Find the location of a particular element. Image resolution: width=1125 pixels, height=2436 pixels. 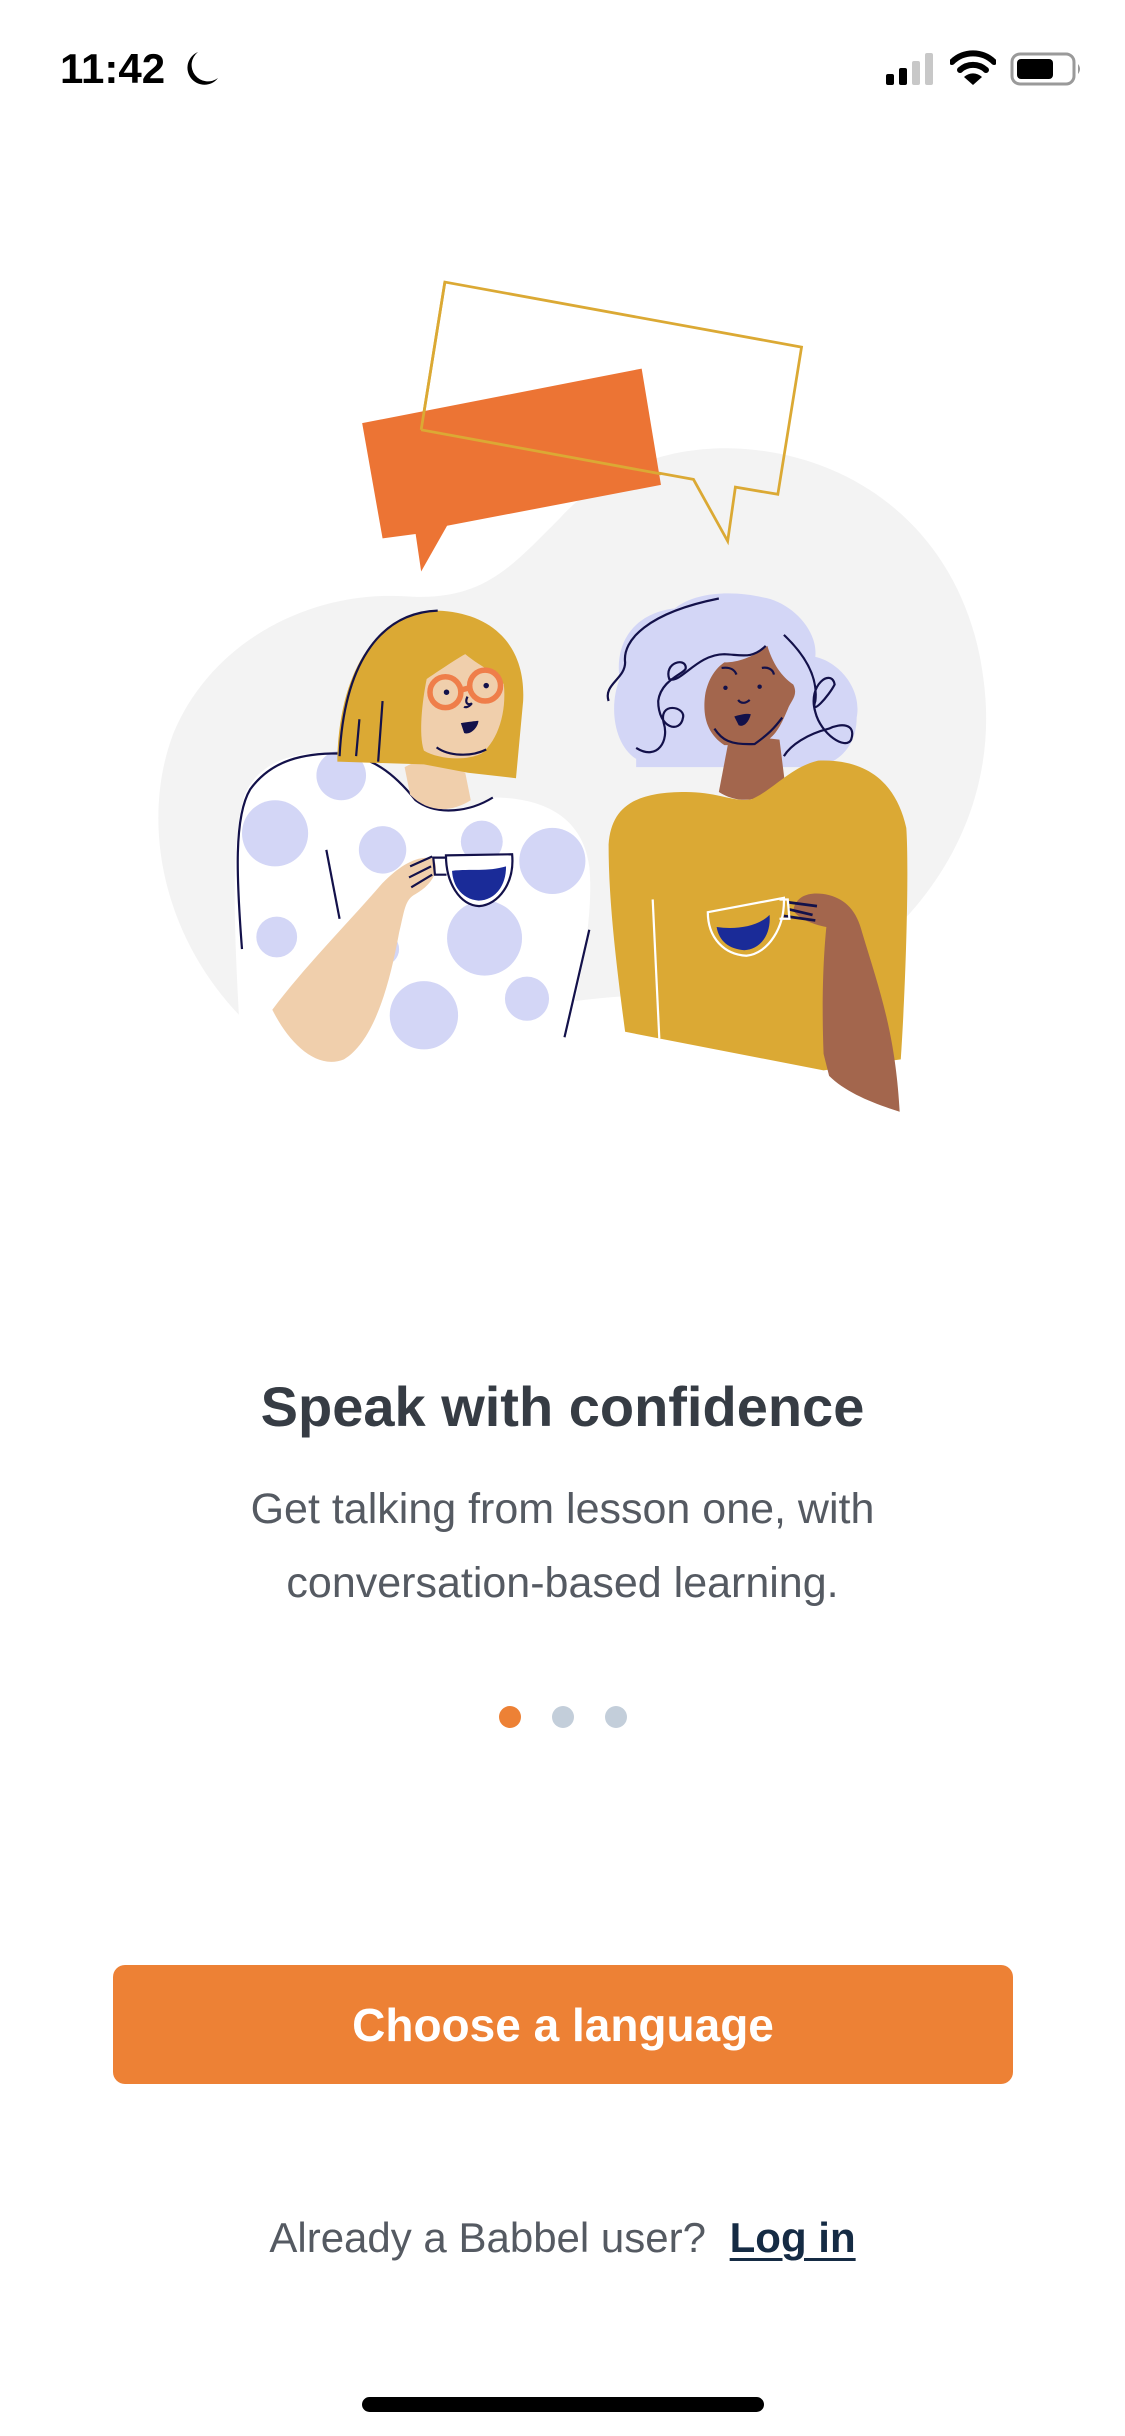

cellular-signal-icon is located at coordinates (909, 69).